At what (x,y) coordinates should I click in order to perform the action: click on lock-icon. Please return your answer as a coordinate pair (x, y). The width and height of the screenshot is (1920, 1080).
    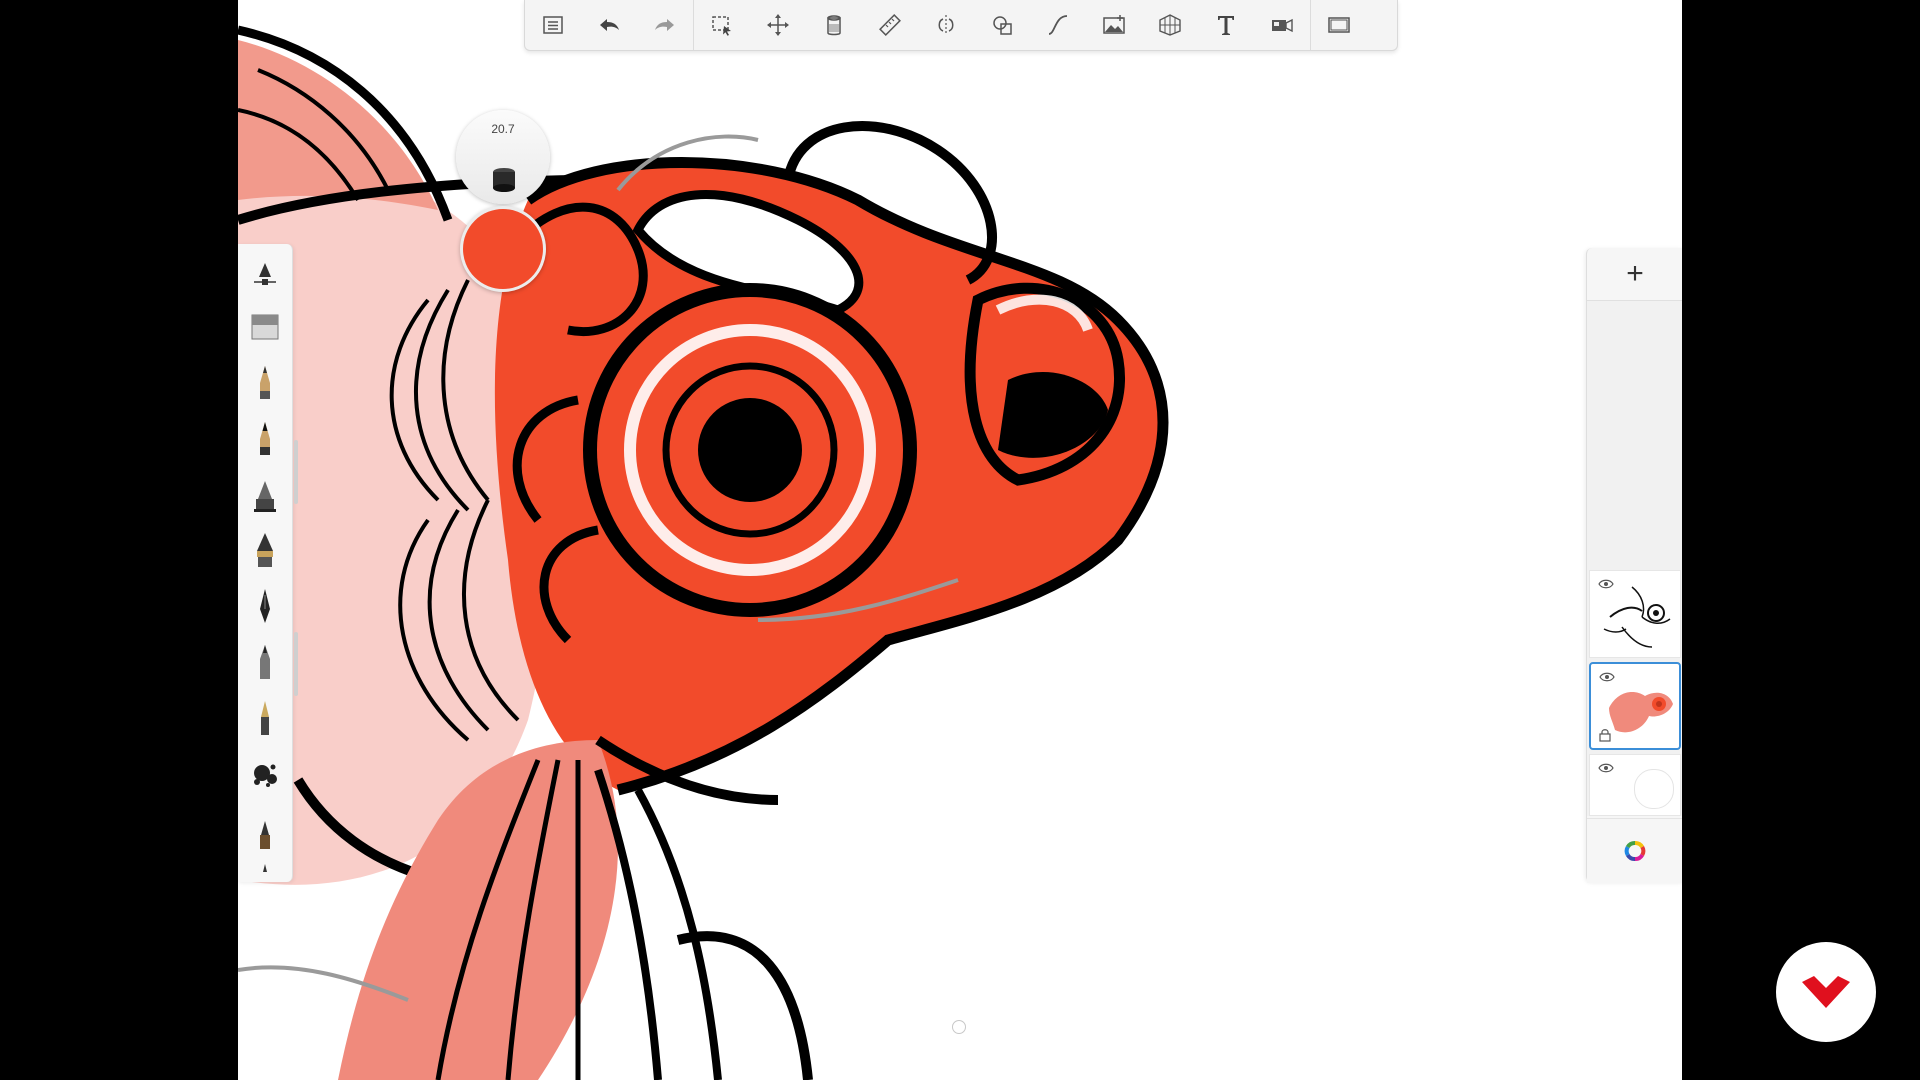
    Looking at the image, I should click on (1605, 735).